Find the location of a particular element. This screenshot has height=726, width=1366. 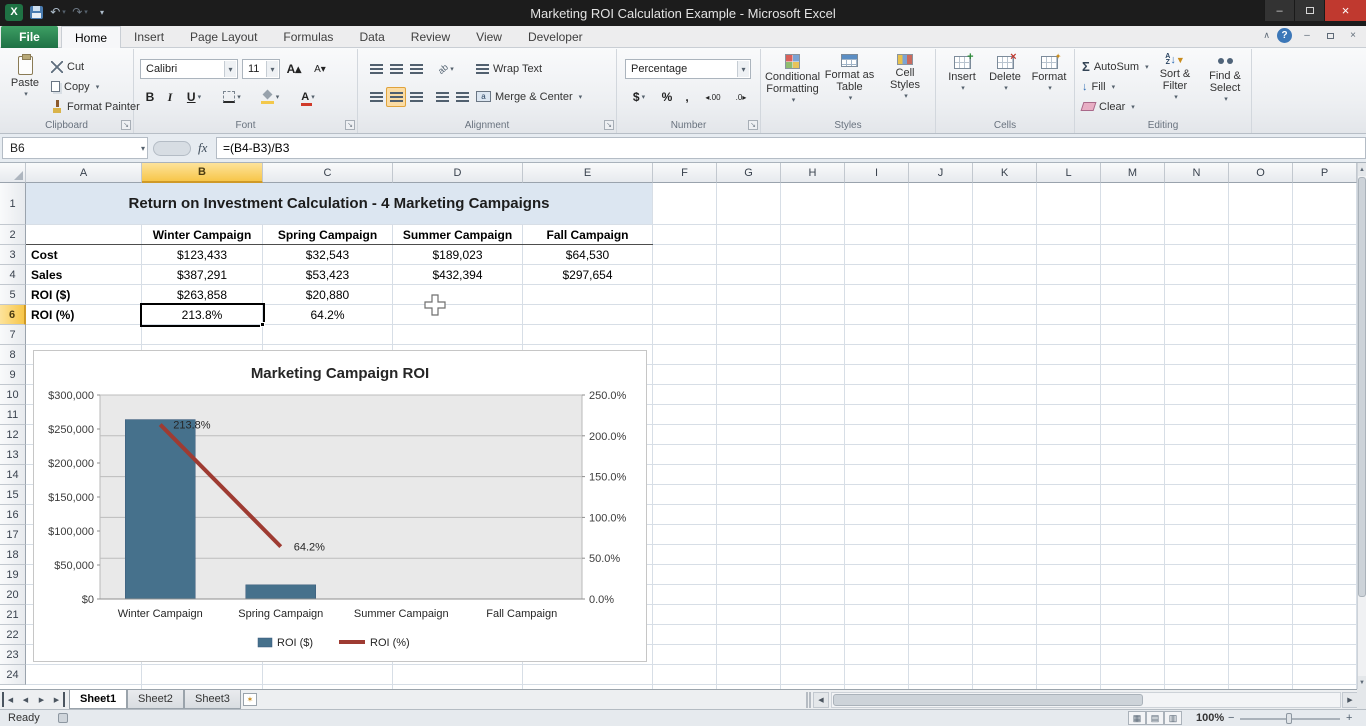

shrink-font-button: A▾ is located at coordinates (320, 69).